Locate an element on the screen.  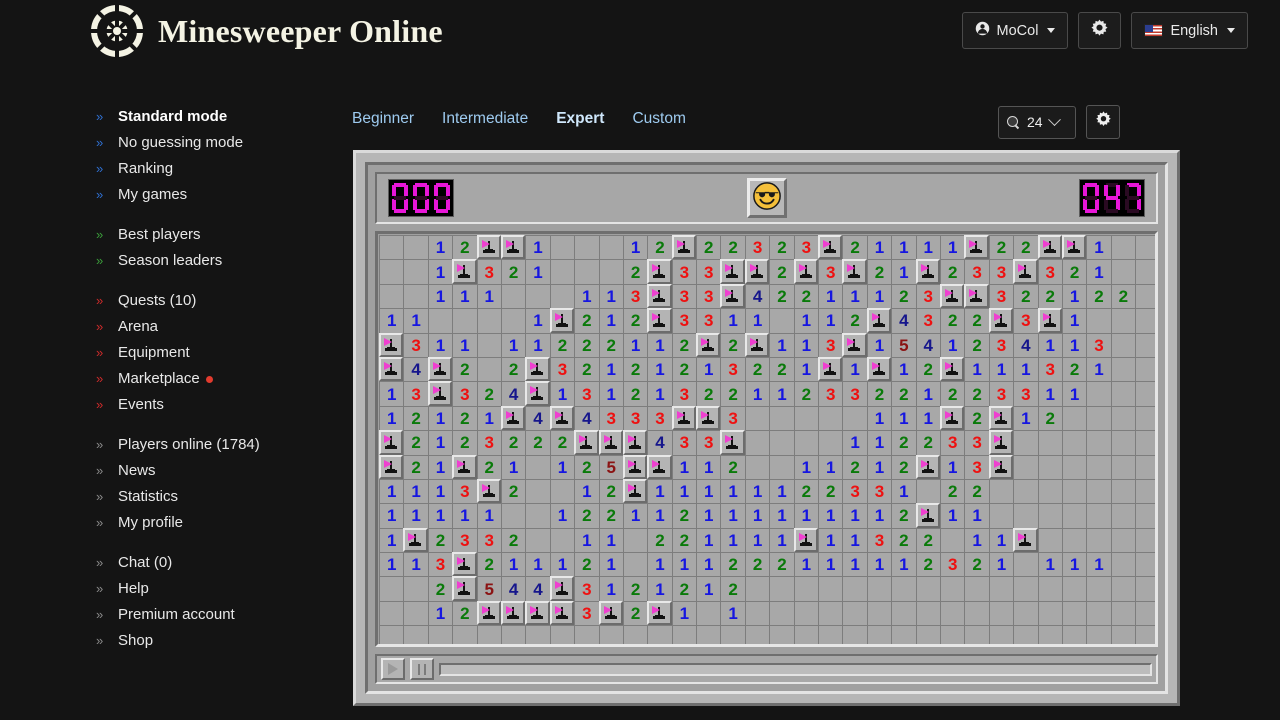
sidebar-item-season-leaders: » Season leaders is located at coordinates (221, 265).